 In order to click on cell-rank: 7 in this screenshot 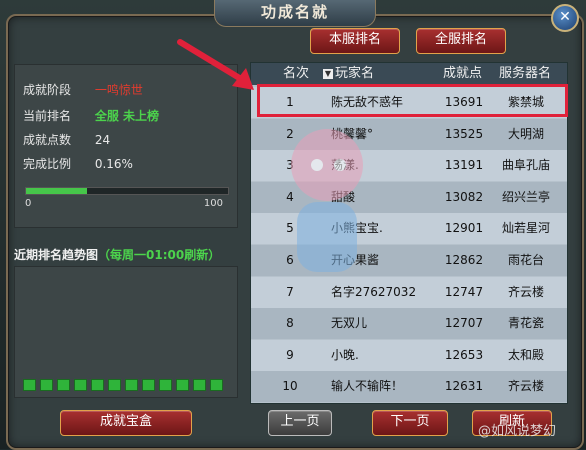, I will do `click(290, 291)`.